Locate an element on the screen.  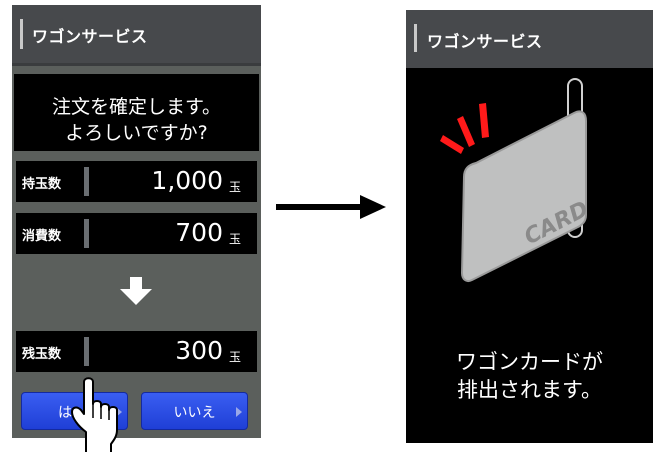
chevron-right-icon is located at coordinates (239, 412).